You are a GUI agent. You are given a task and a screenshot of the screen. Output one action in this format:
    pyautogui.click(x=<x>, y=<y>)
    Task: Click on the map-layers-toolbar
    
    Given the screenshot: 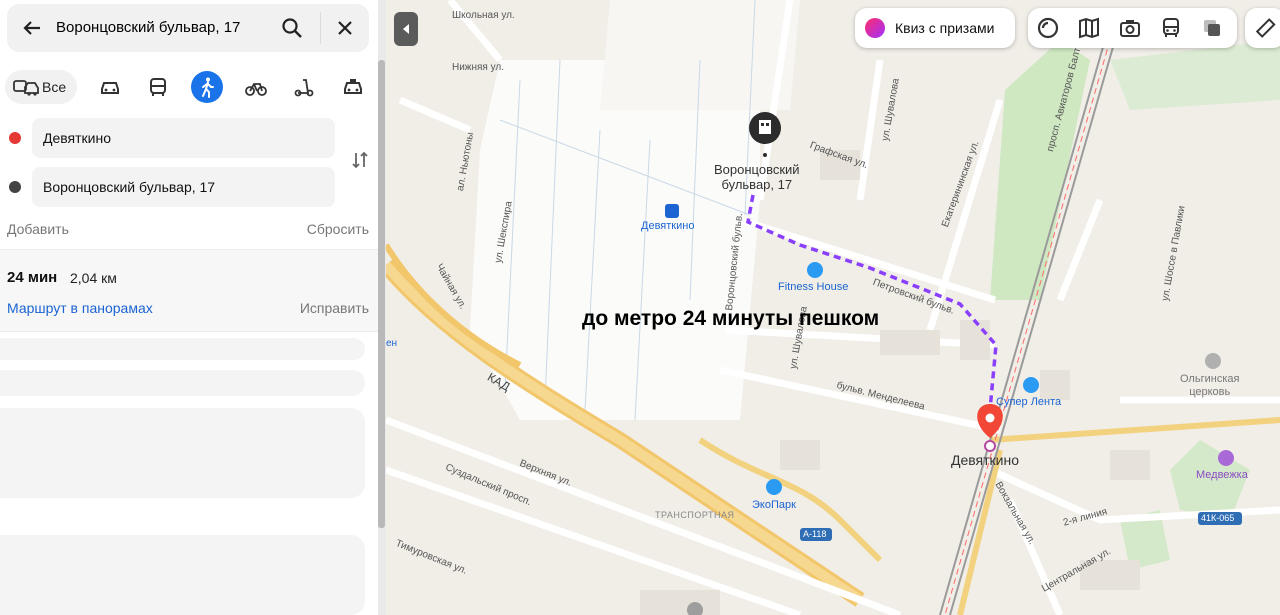 What is the action you would take?
    pyautogui.click(x=1132, y=28)
    